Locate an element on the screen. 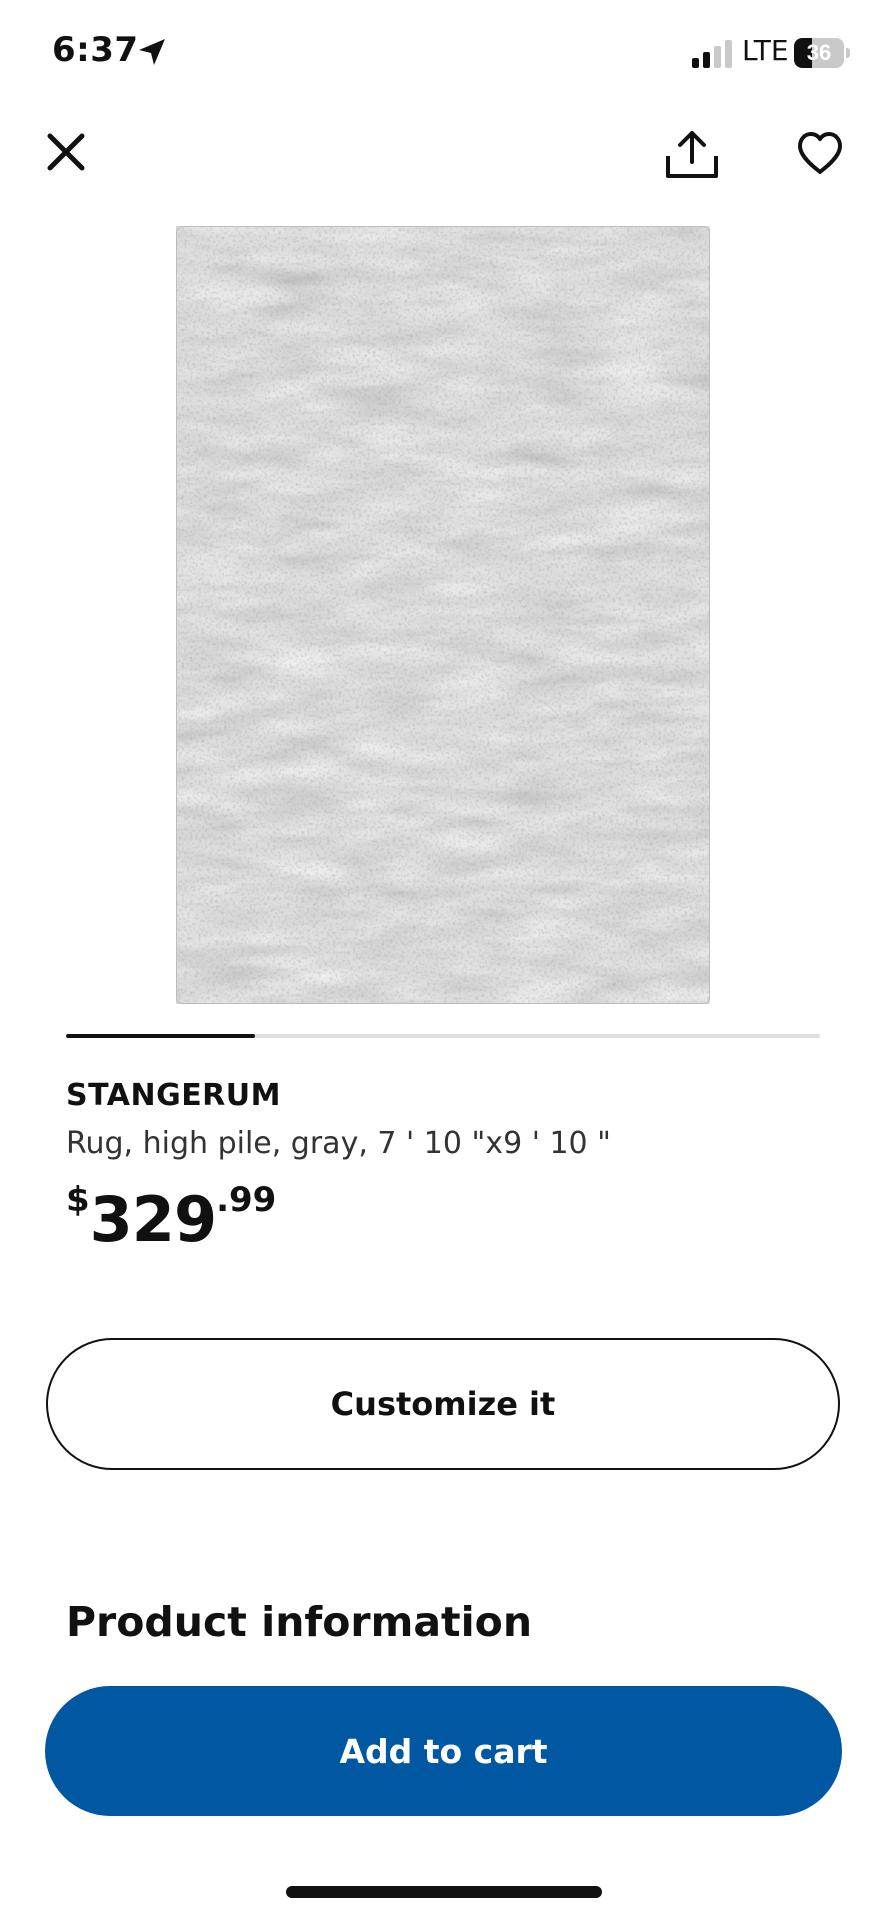 This screenshot has width=887, height=1920. price-decimals: .99 is located at coordinates (246, 1200).